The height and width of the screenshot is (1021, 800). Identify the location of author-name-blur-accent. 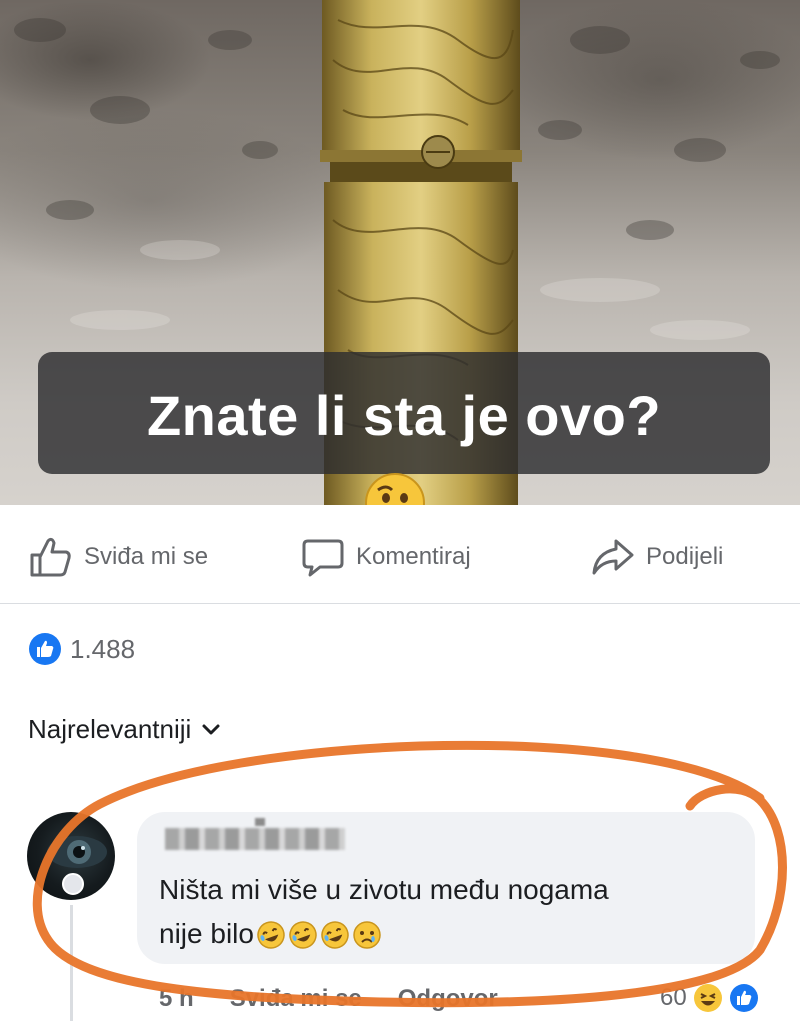
(260, 822).